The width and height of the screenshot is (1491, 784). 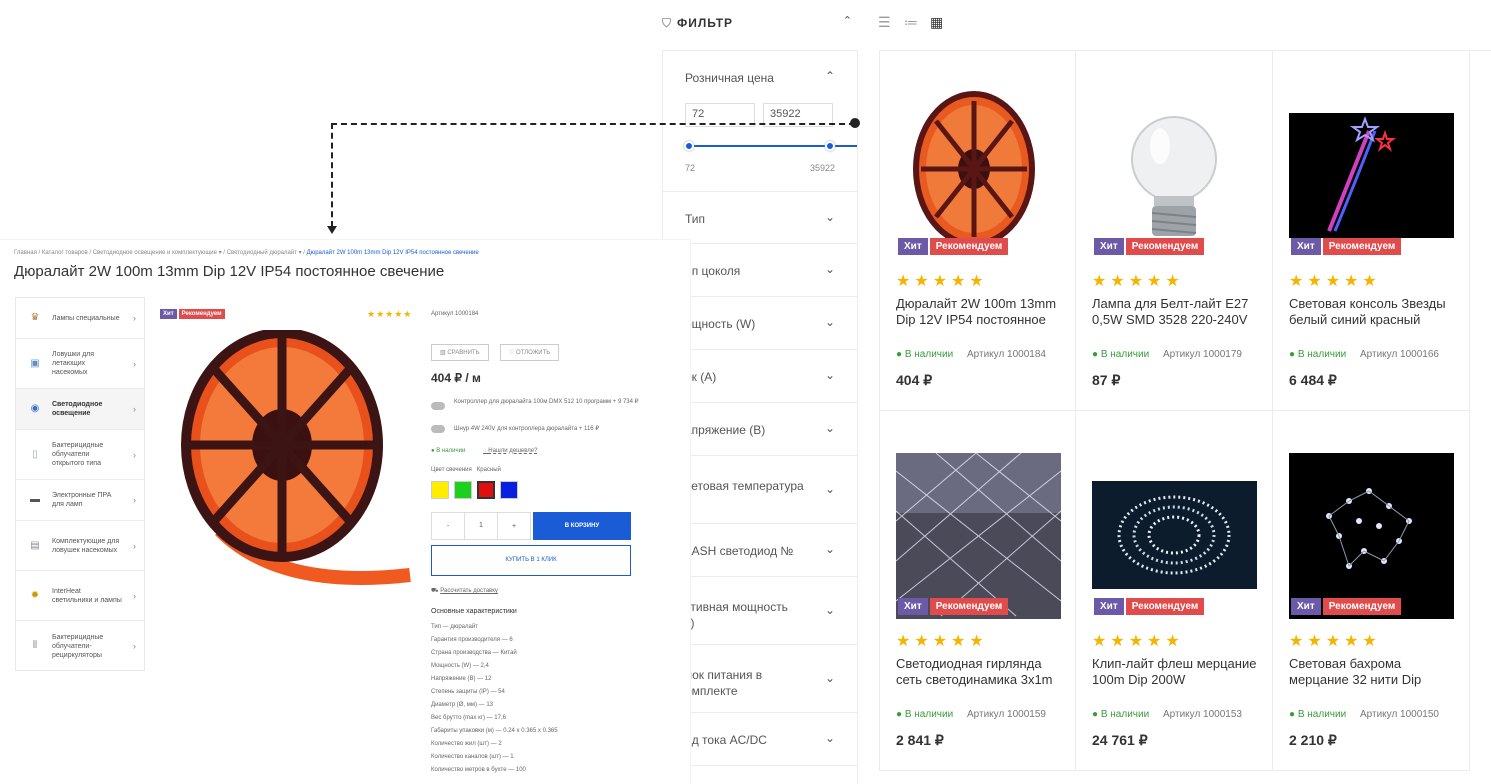 I want to click on delivery-link: ⛟ Рассчитать доставку, so click(x=464, y=591).